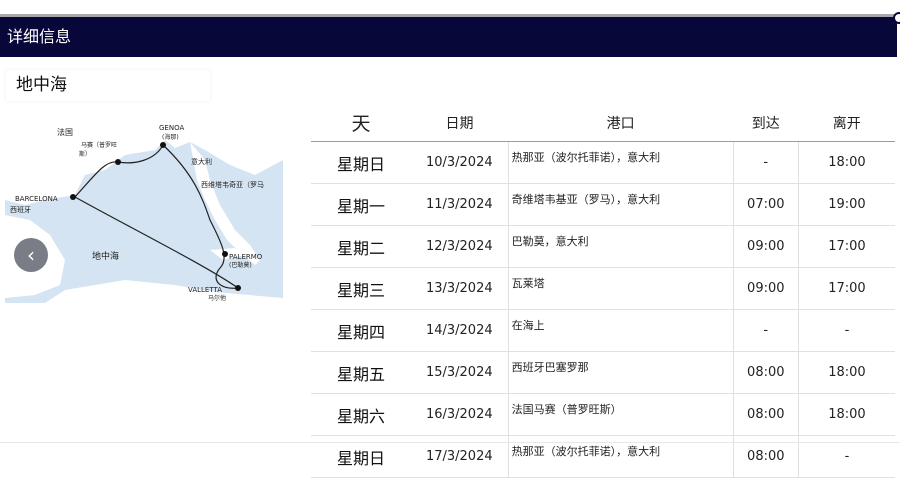 This screenshot has width=900, height=478. I want to click on label-marseille: 马赛（普罗旺, so click(99, 145).